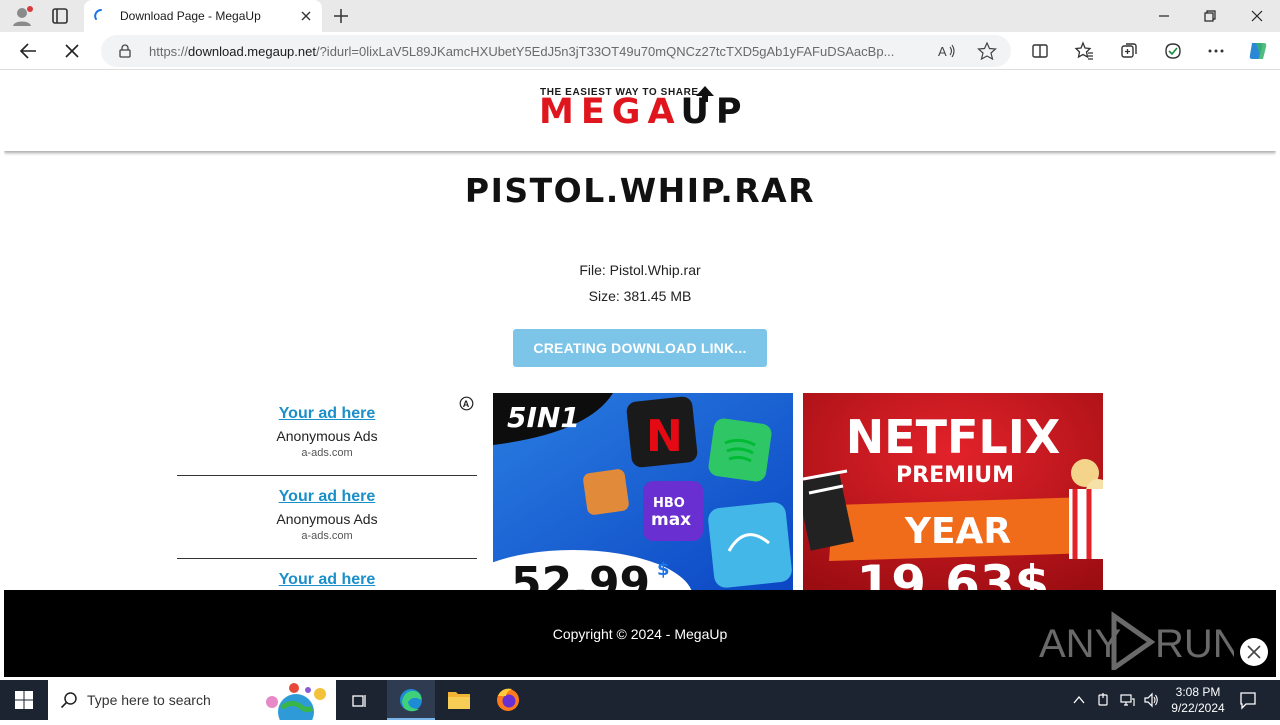  I want to click on svg-text: HBO, so click(669, 503).